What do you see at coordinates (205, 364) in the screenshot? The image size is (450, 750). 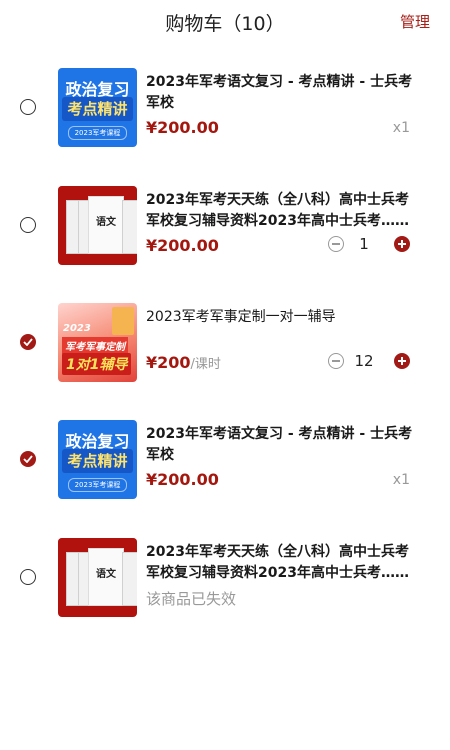 I see `price-unit: /课时` at bounding box center [205, 364].